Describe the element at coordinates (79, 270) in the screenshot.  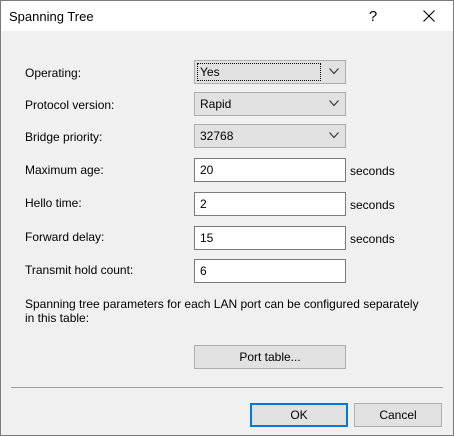
I see `transmit-hold-count-label: Transmit hold count:` at that location.